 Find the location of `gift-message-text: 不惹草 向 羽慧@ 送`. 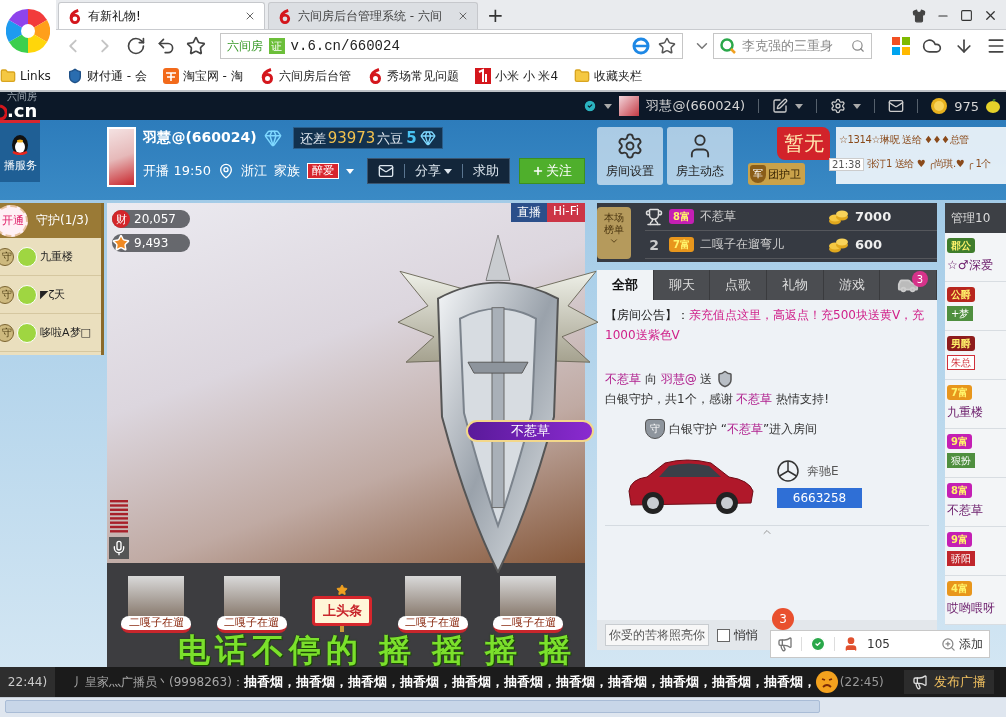

gift-message-text: 不惹草 向 羽慧@ 送 is located at coordinates (659, 379).